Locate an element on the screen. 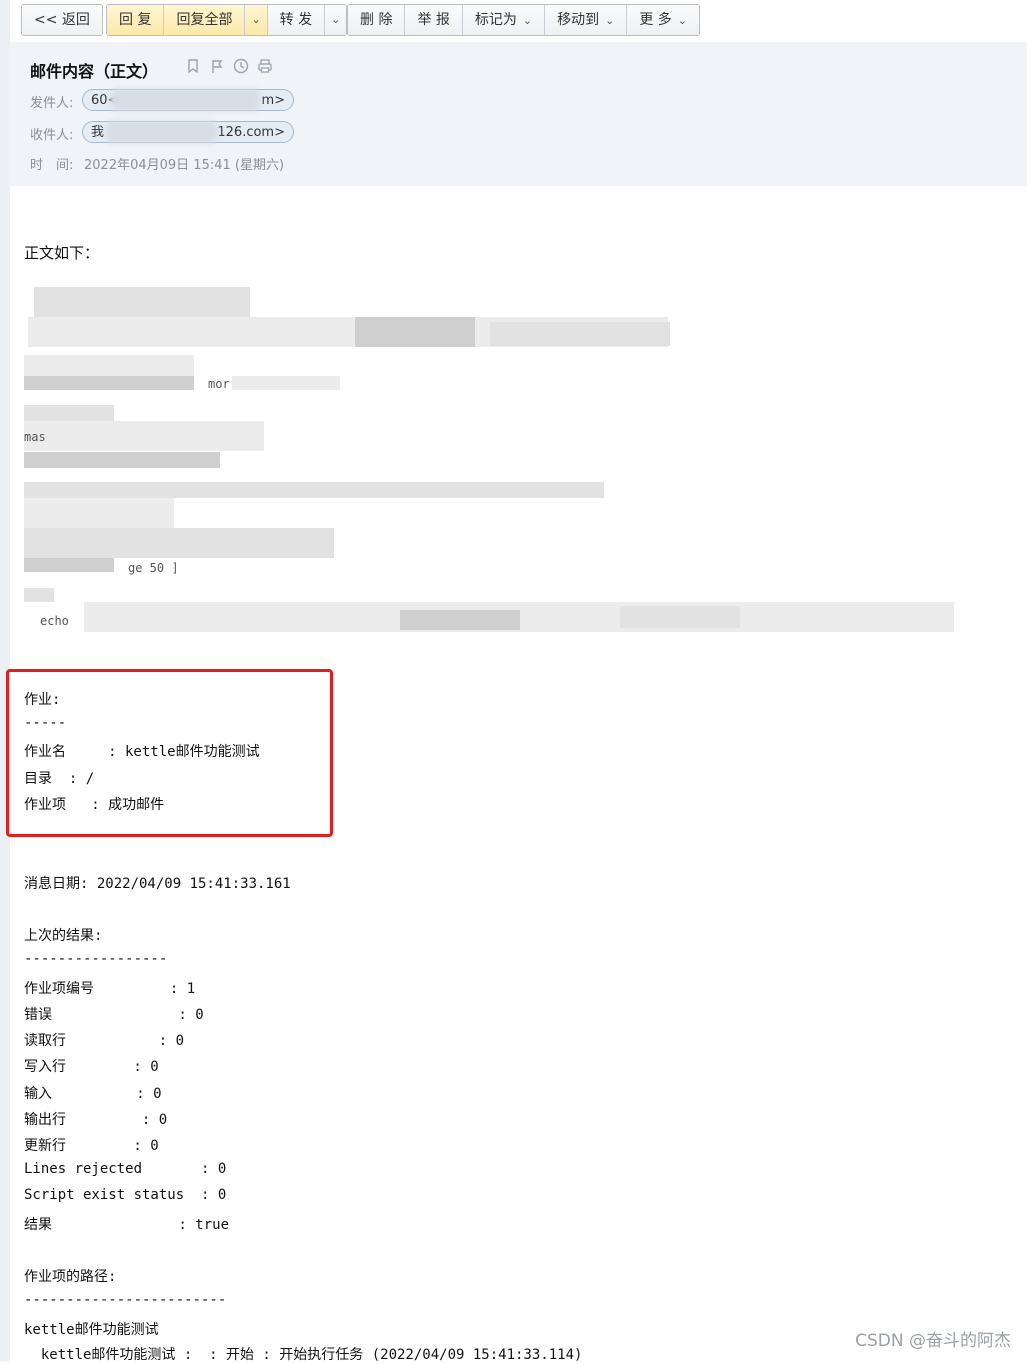 This screenshot has width=1027, height=1364. to-label: 收件人: is located at coordinates (52, 135).